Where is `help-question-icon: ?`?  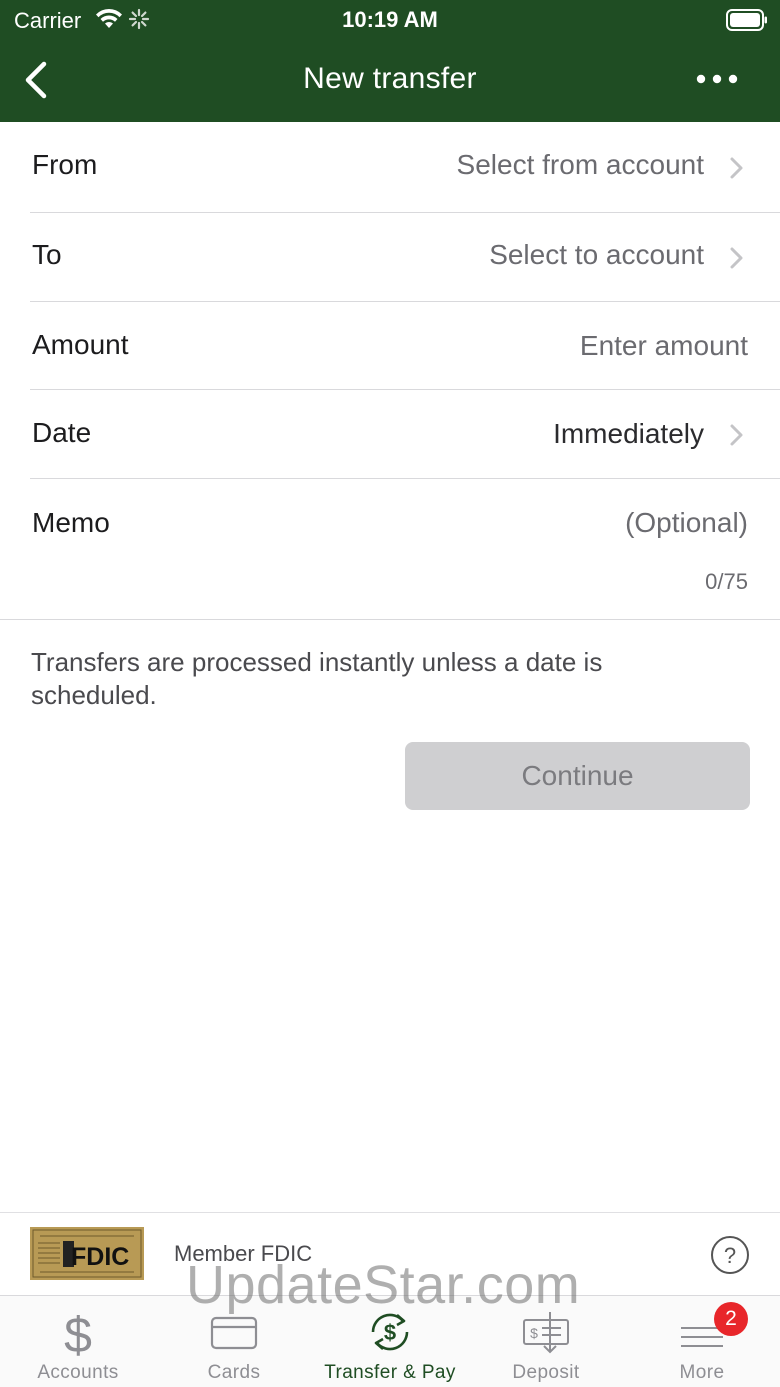 help-question-icon: ? is located at coordinates (730, 1255).